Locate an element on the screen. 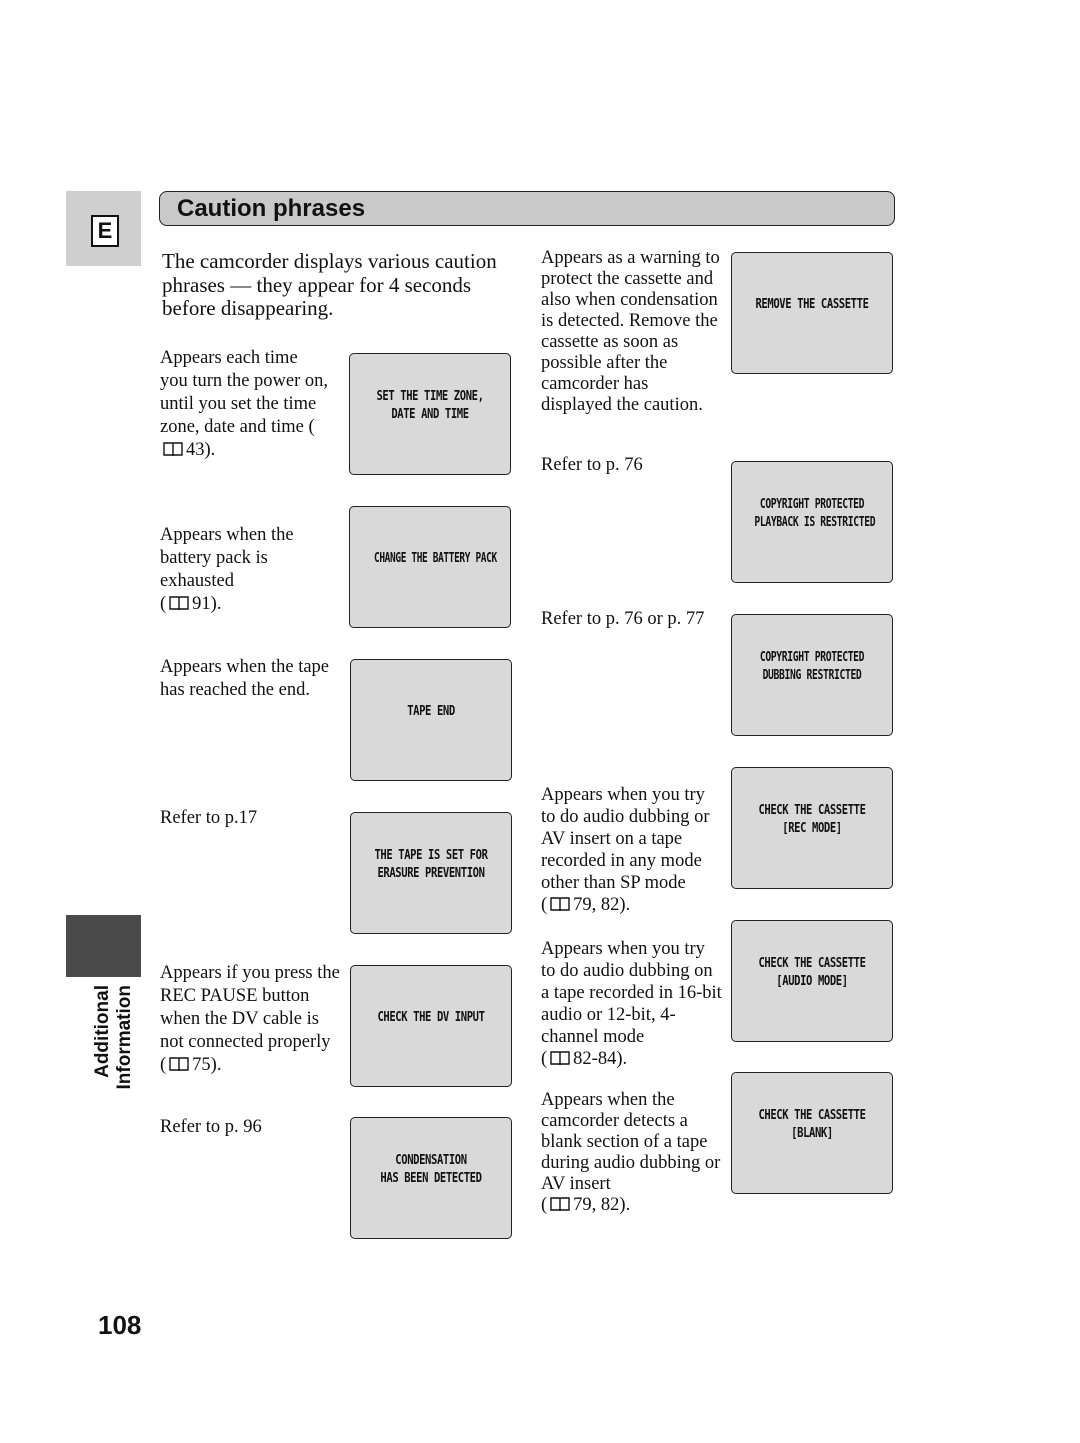  description-text: Refer to p. 76 or p. 77 is located at coordinates (623, 619).